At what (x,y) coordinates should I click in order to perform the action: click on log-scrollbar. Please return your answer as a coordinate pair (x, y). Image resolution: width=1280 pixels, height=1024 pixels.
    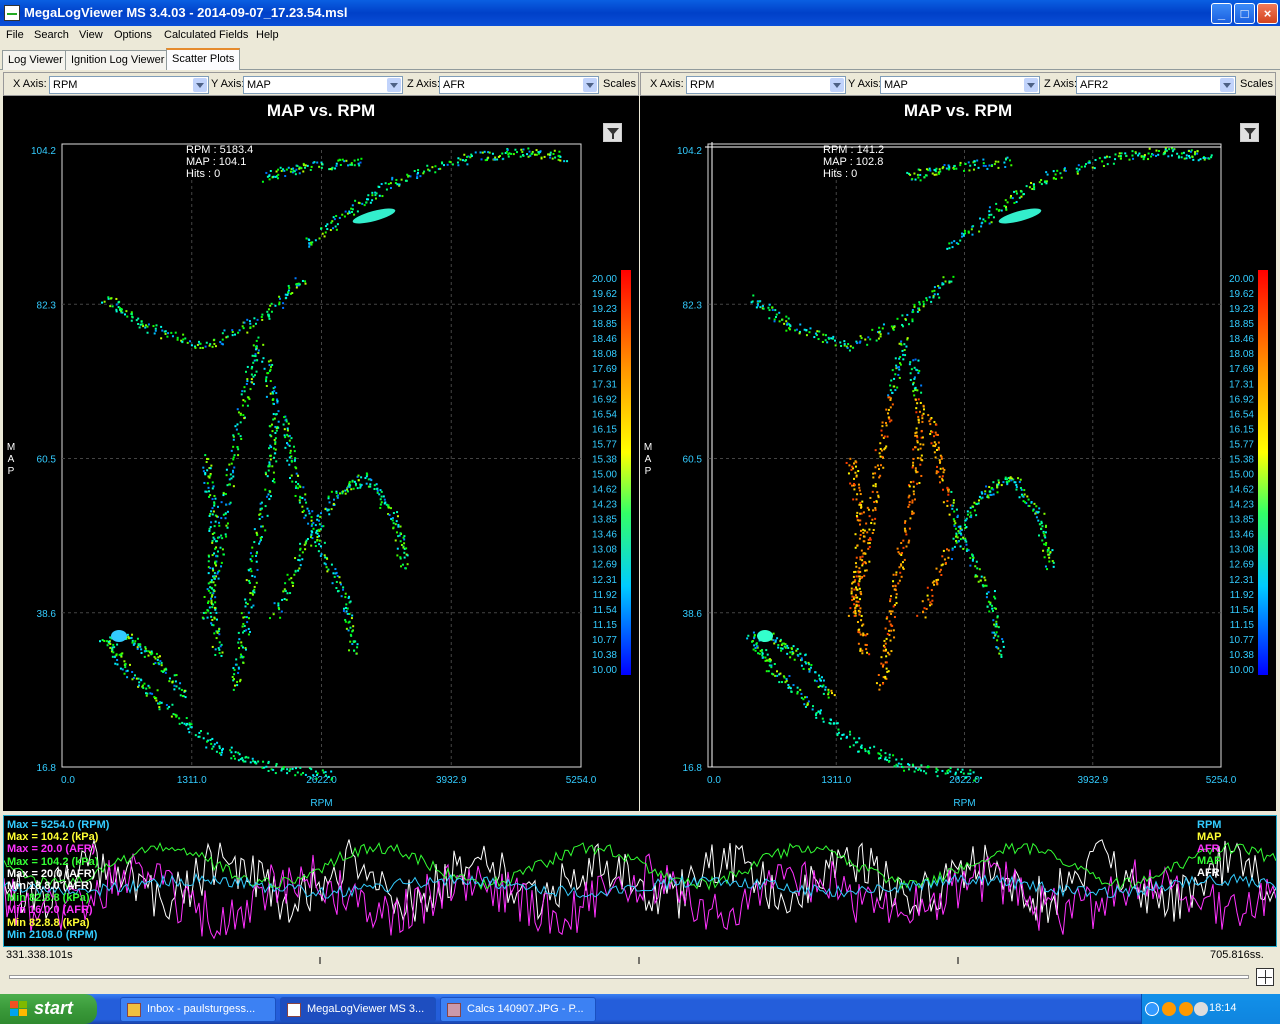
    Looking at the image, I should click on (640, 977).